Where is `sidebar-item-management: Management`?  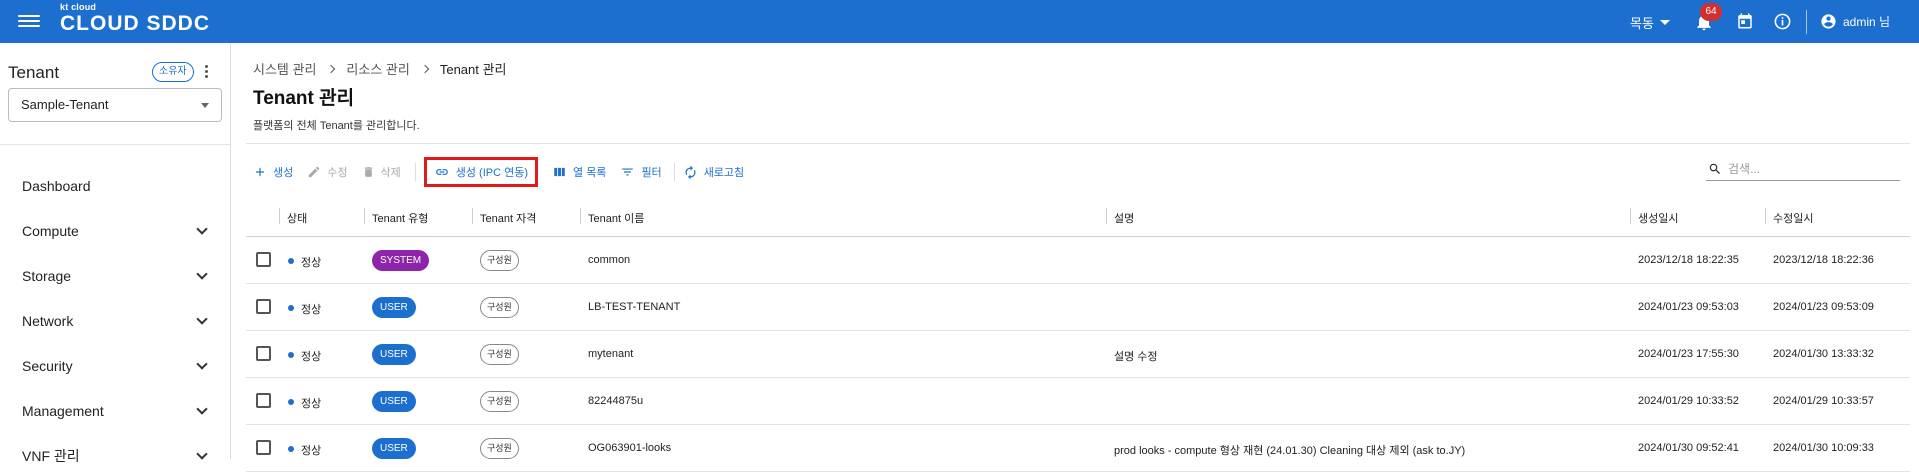
sidebar-item-management: Management is located at coordinates (115, 411).